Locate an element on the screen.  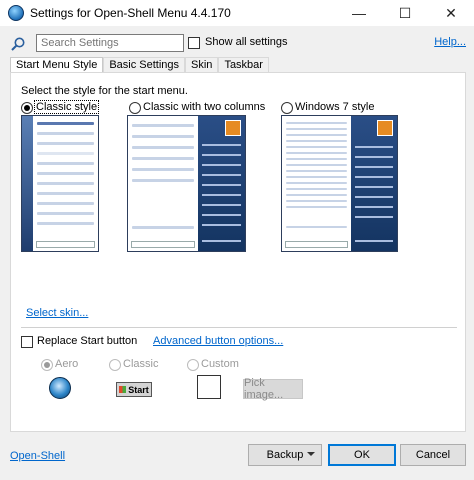
tab-skin: Skin is located at coordinates (202, 65).